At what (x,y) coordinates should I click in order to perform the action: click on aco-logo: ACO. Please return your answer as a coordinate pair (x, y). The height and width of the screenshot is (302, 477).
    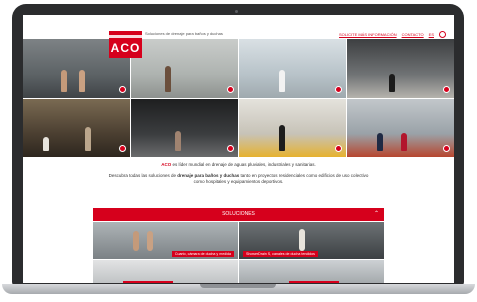
    Looking at the image, I should click on (125, 44).